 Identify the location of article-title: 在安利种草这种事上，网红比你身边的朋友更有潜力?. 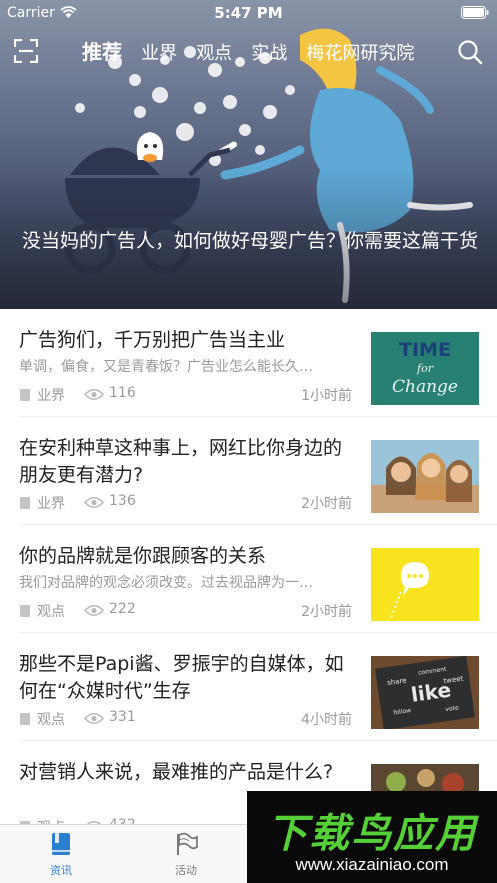
(181, 461).